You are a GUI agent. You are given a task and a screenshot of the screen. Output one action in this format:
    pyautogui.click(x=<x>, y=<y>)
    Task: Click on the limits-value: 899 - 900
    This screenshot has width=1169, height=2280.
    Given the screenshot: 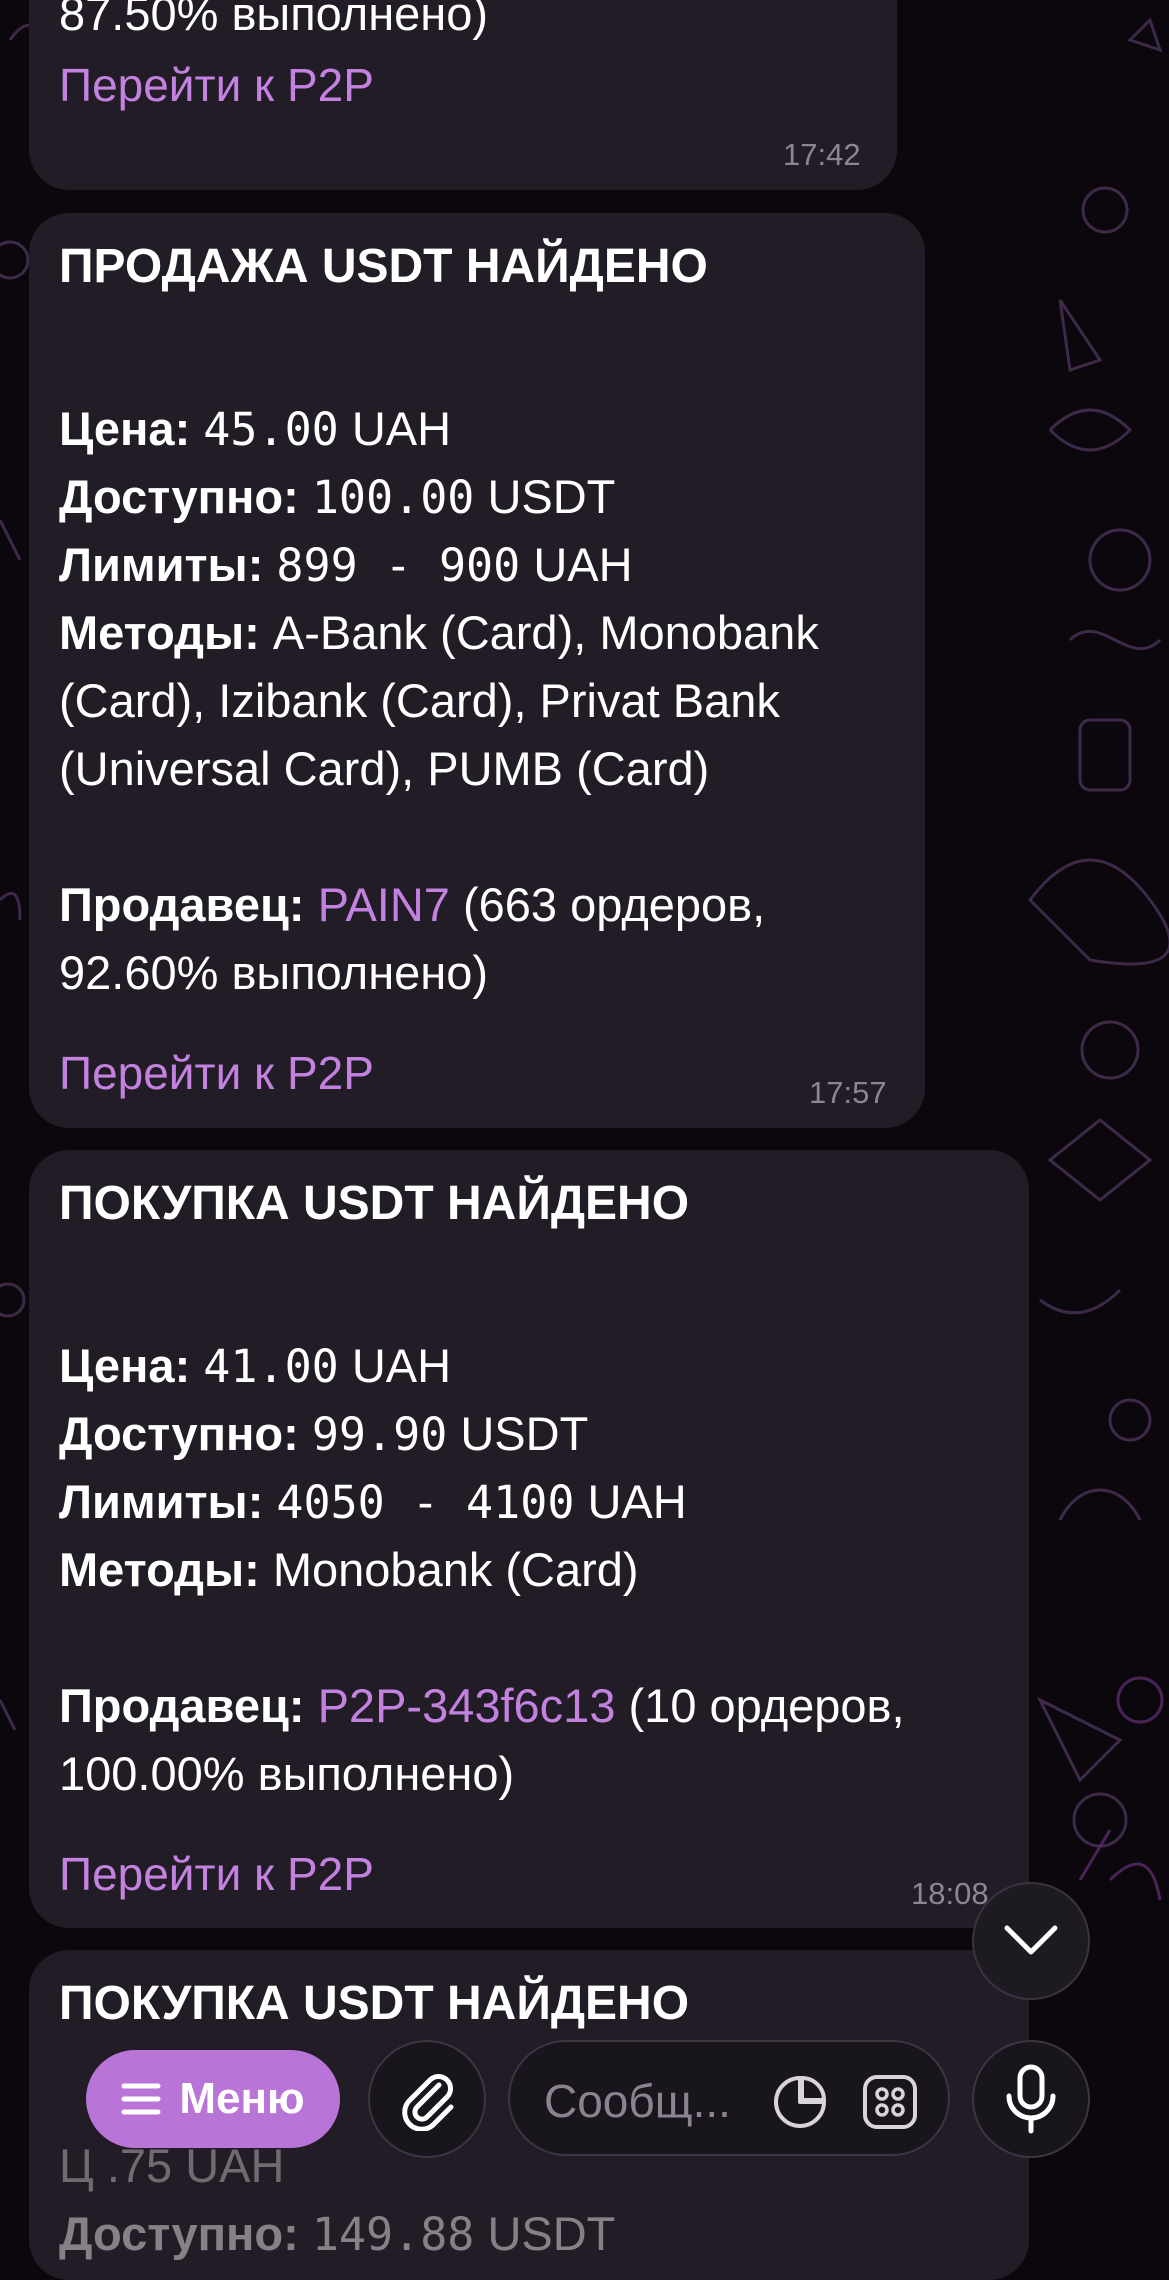 What is the action you would take?
    pyautogui.click(x=398, y=565)
    